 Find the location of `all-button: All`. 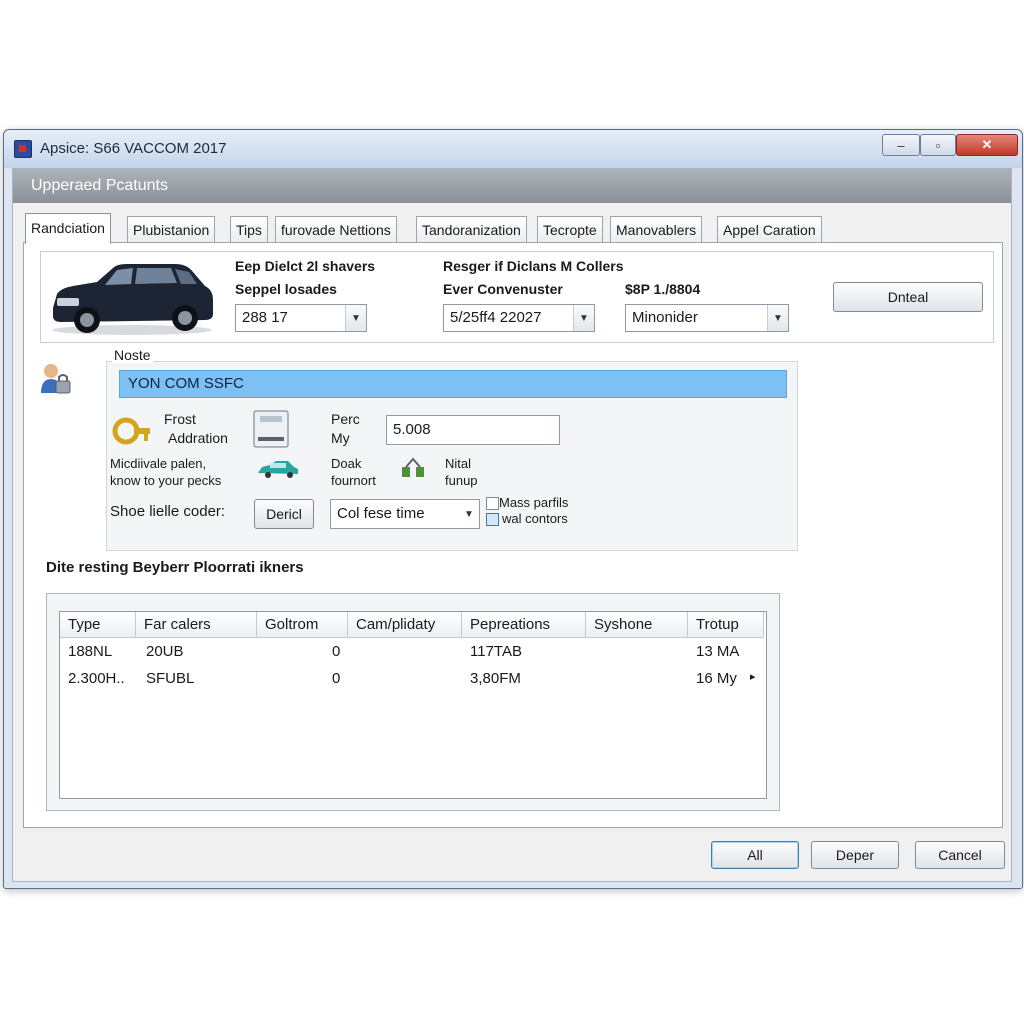

all-button: All is located at coordinates (755, 855).